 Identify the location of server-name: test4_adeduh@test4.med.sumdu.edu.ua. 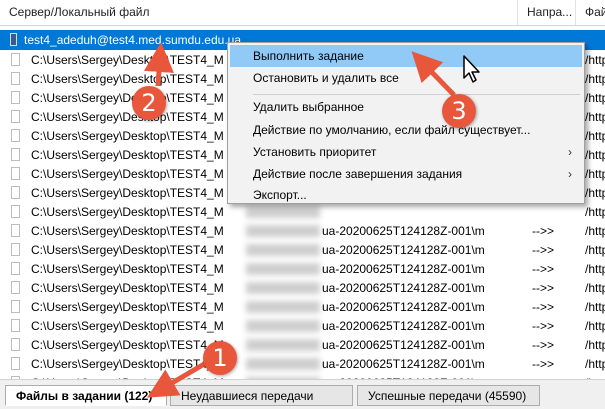
(132, 40).